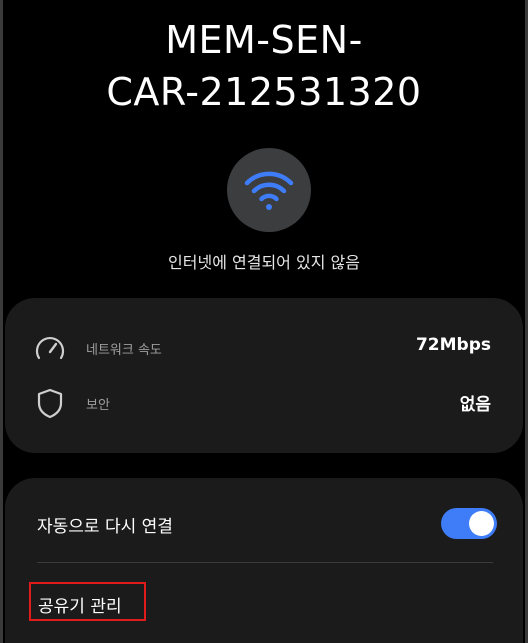 The width and height of the screenshot is (528, 643). Describe the element at coordinates (264, 403) in the screenshot. I see `security-row: 보안 없음` at that location.